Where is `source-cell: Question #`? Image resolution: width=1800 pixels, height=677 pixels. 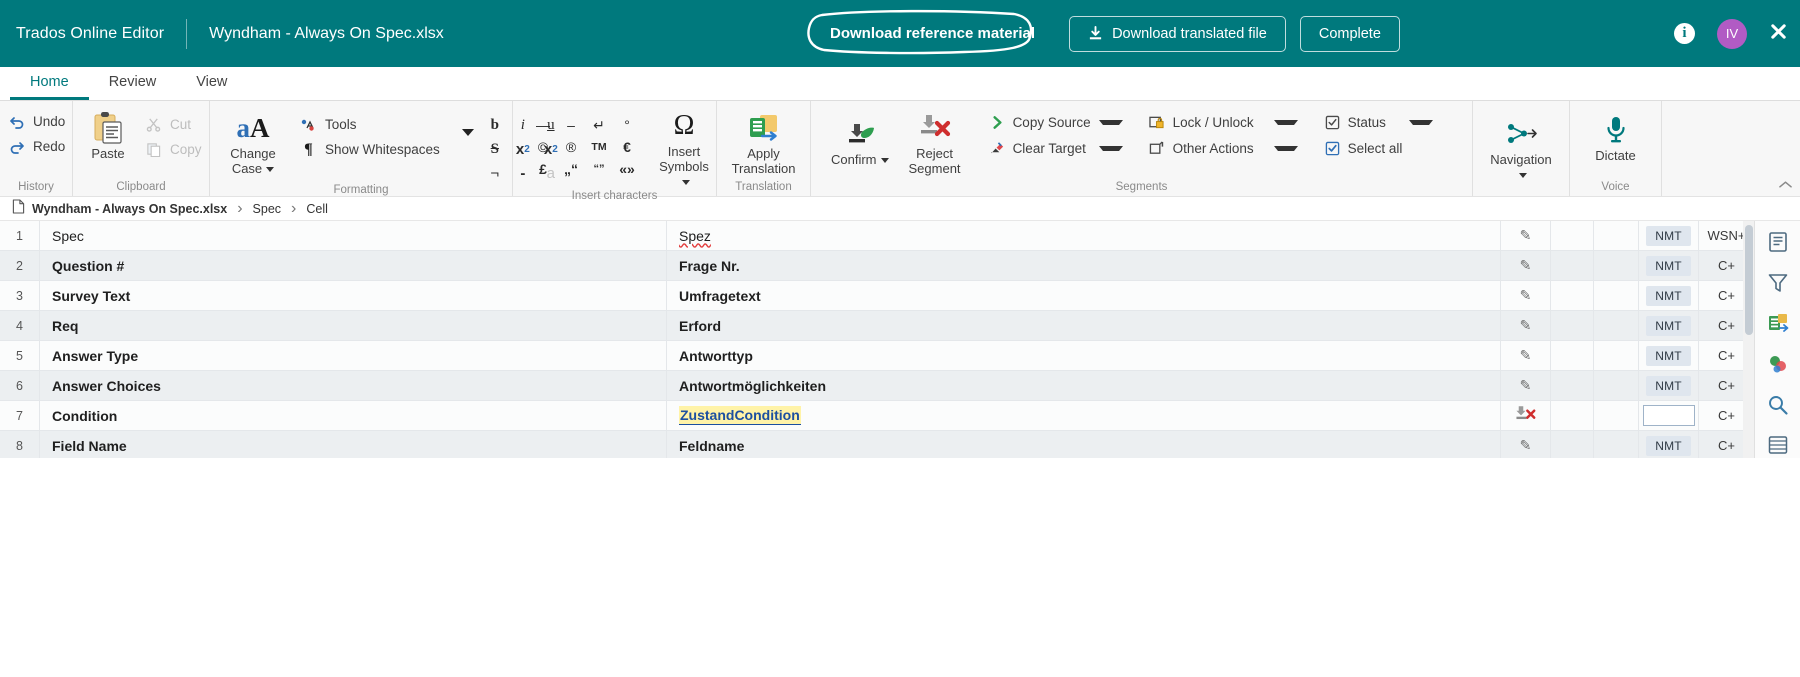
source-cell: Question # is located at coordinates (353, 265).